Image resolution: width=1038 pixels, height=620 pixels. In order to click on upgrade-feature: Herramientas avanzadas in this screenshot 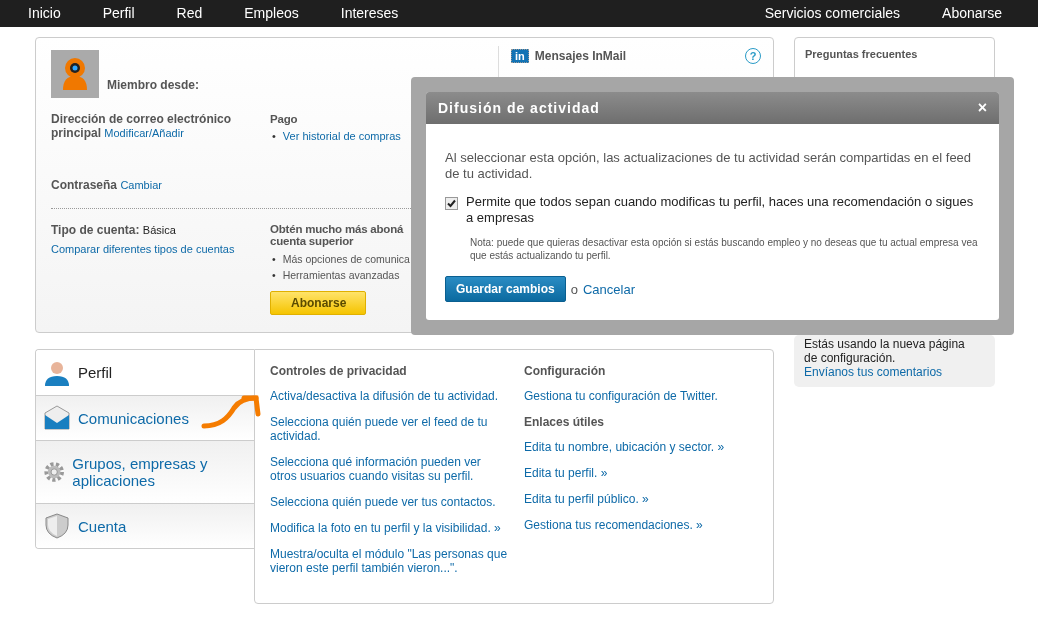, I will do `click(341, 275)`.